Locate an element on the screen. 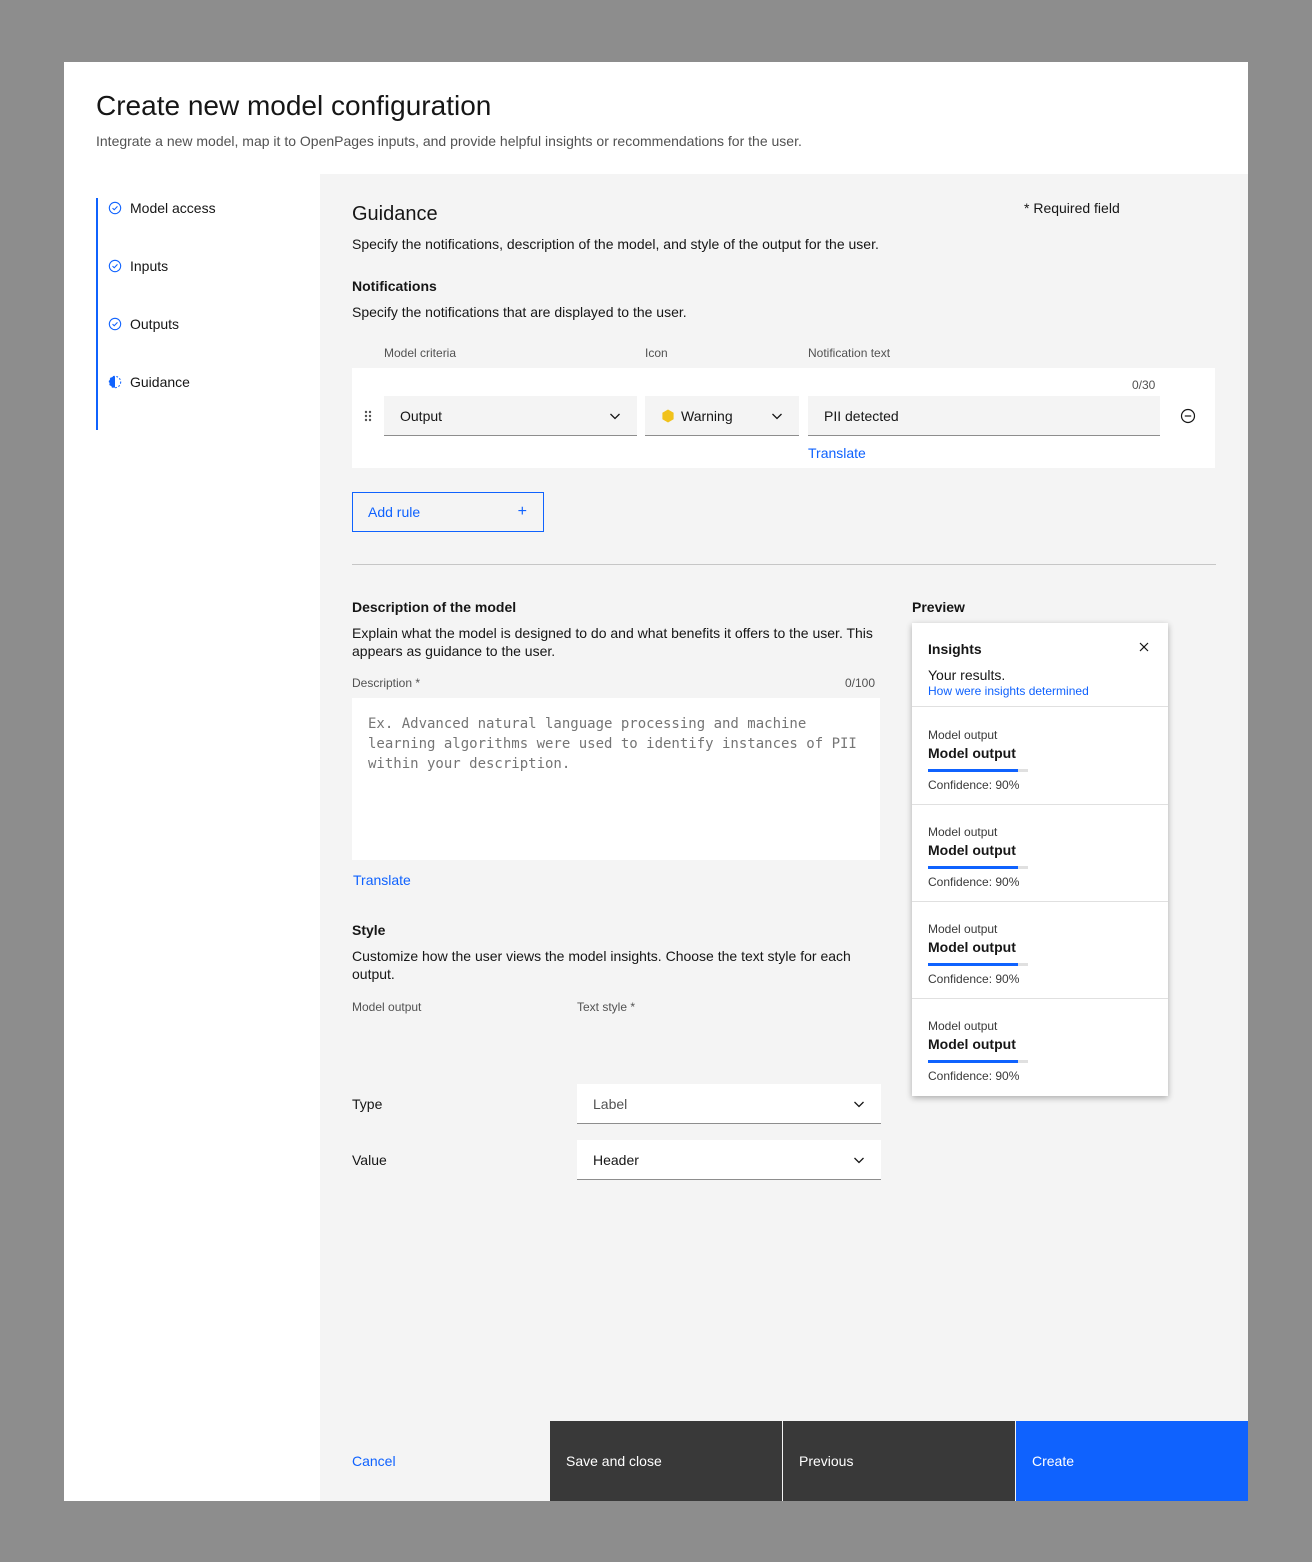 Image resolution: width=1312 pixels, height=1562 pixels. insights-info-link: How were insights determined is located at coordinates (1008, 691).